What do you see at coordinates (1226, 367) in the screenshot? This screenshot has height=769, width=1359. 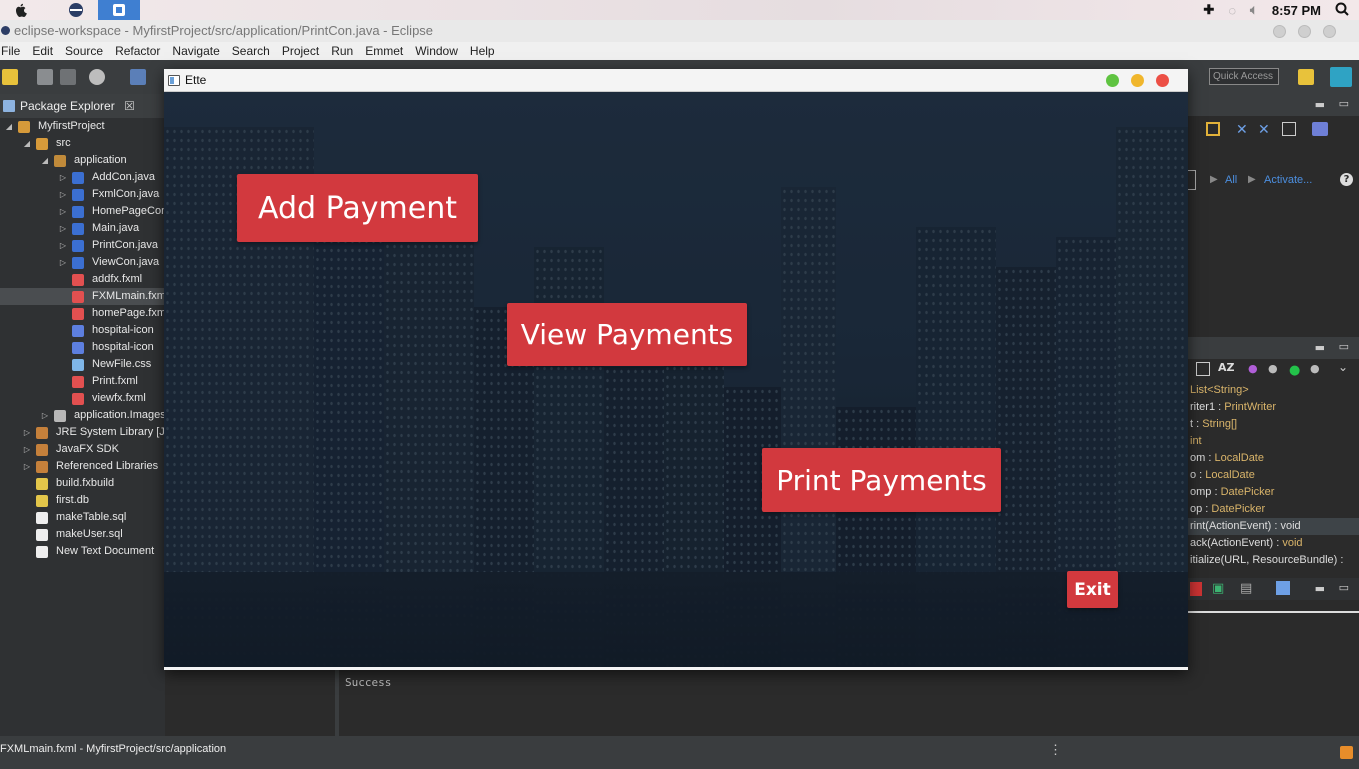 I see `sort-icon: AZ` at bounding box center [1226, 367].